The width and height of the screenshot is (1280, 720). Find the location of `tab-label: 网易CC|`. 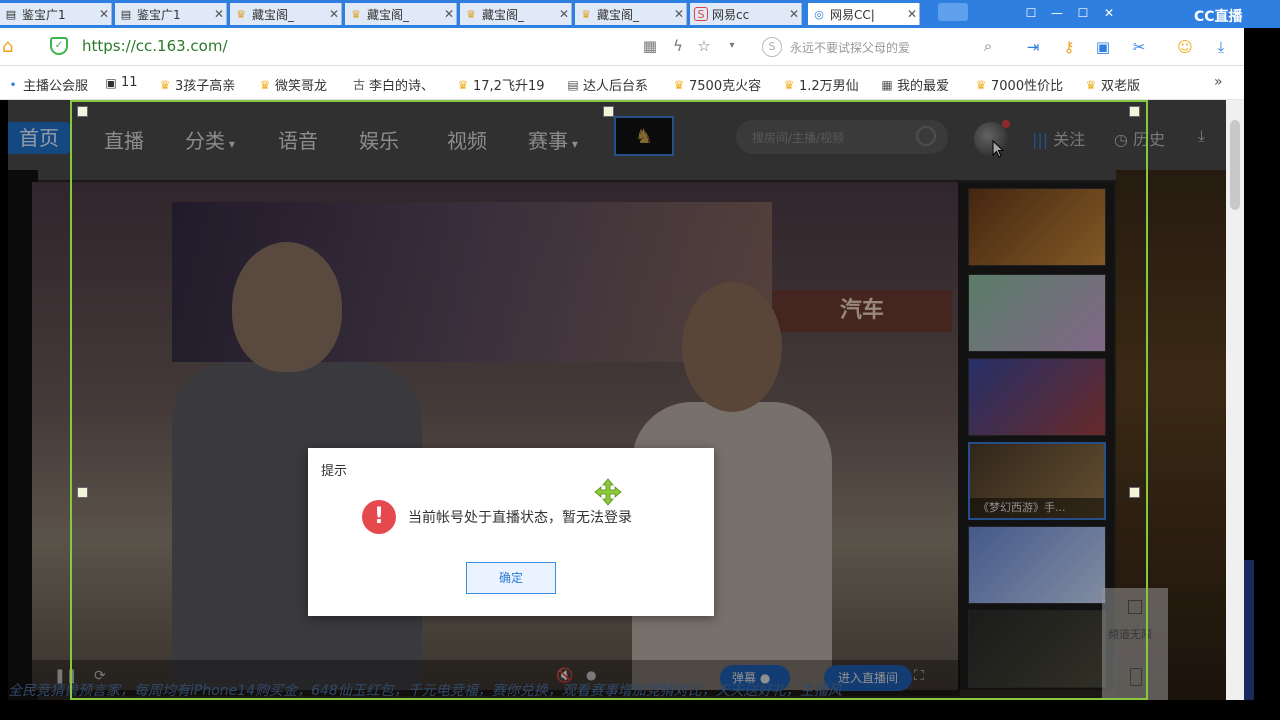

tab-label: 网易CC| is located at coordinates (852, 14).